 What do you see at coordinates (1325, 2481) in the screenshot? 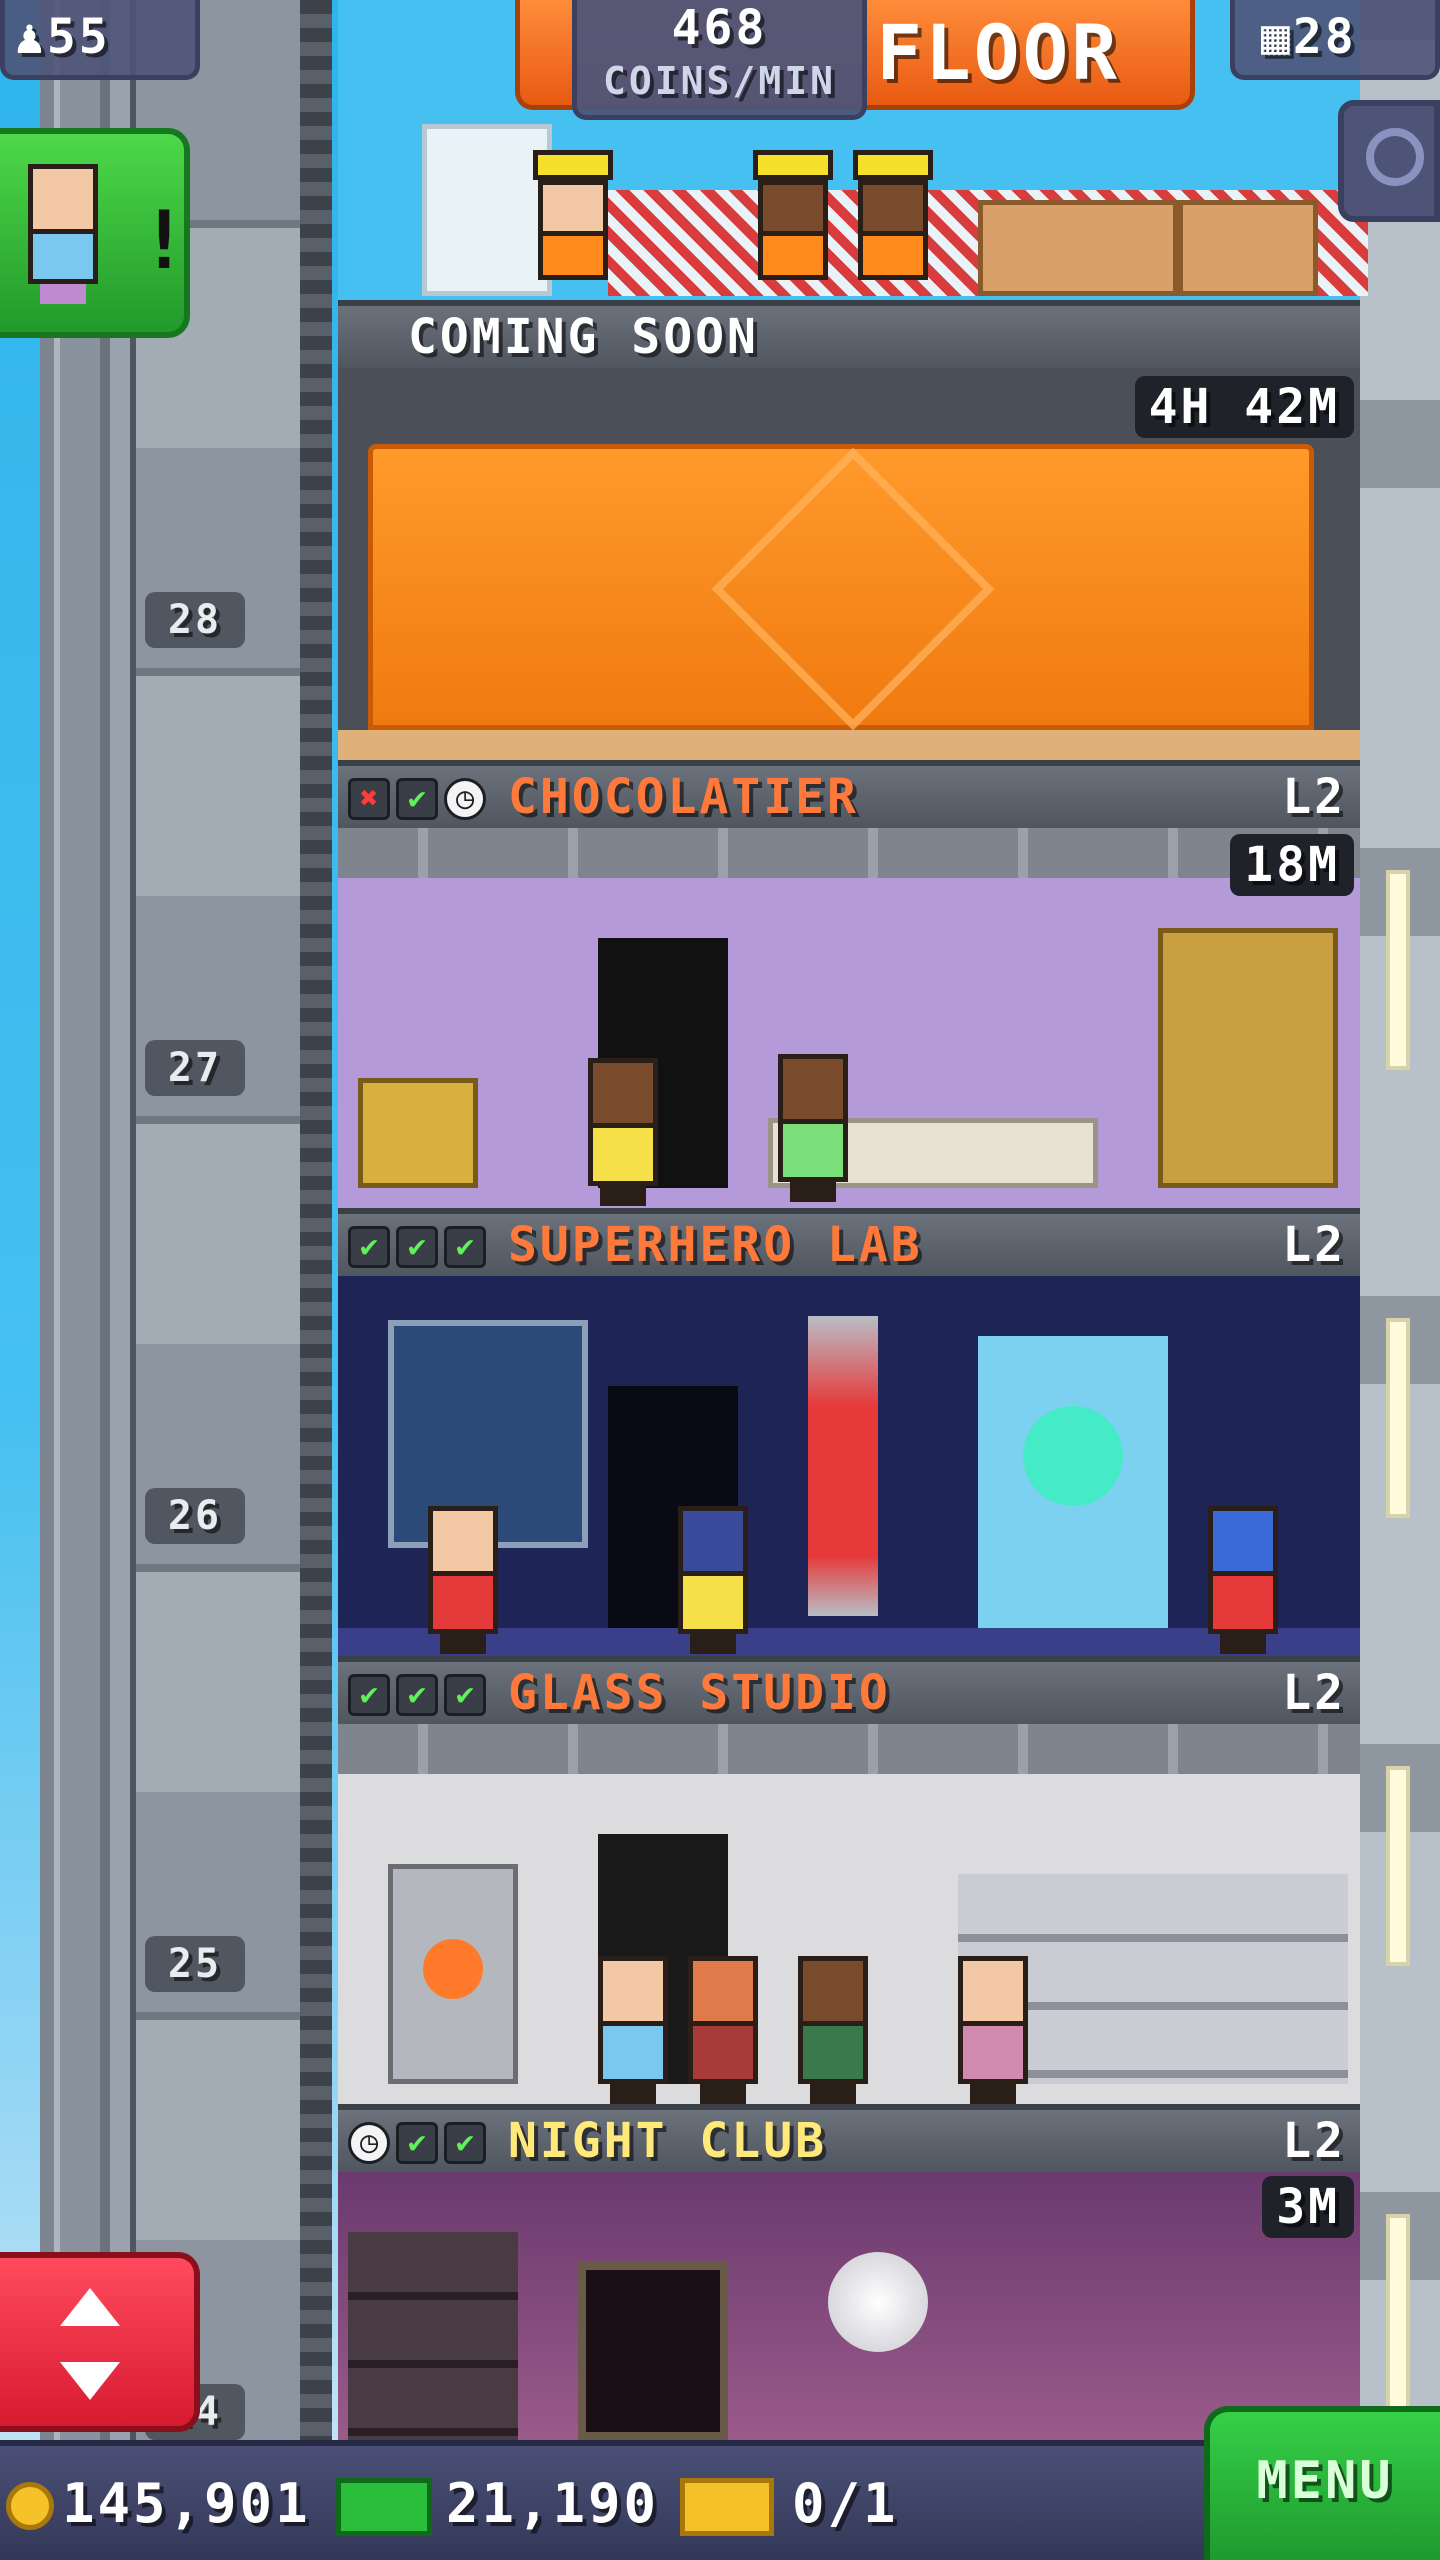
I see `menu-label: MENU` at bounding box center [1325, 2481].